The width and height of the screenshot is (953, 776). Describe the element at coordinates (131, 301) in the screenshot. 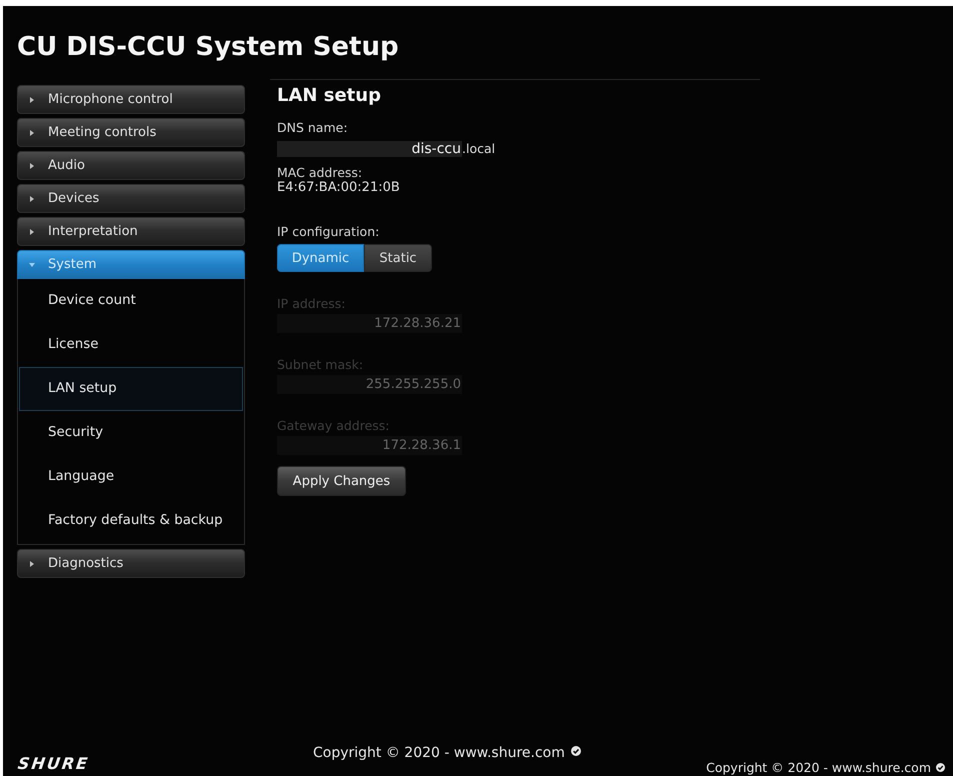

I see `nav-submenu-item: Device count` at that location.